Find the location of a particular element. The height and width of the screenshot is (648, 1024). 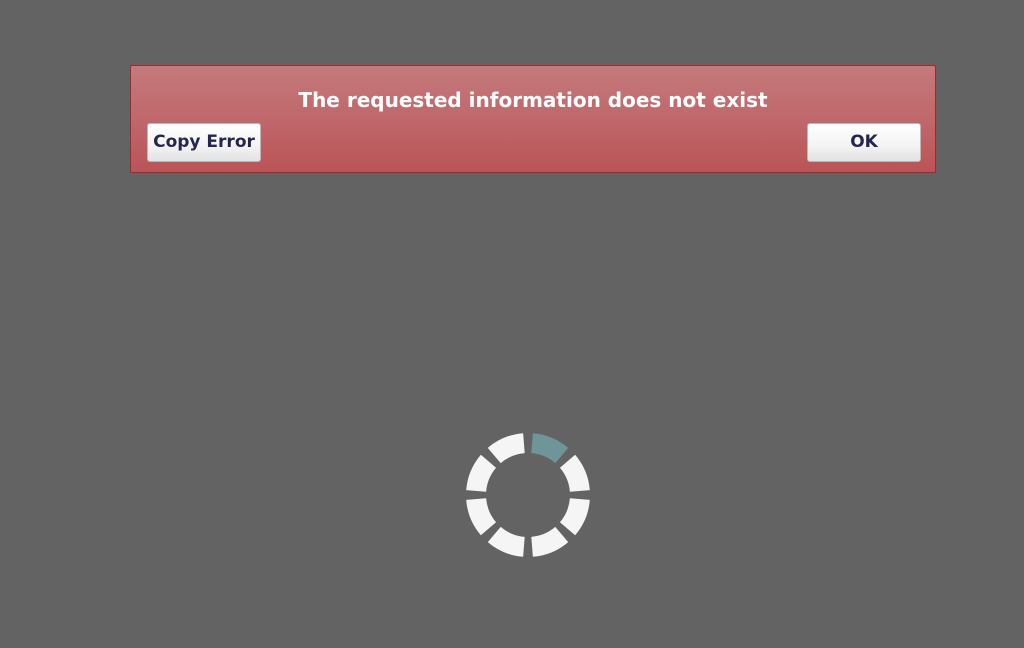

copy-error-button: Copy Error is located at coordinates (204, 142).